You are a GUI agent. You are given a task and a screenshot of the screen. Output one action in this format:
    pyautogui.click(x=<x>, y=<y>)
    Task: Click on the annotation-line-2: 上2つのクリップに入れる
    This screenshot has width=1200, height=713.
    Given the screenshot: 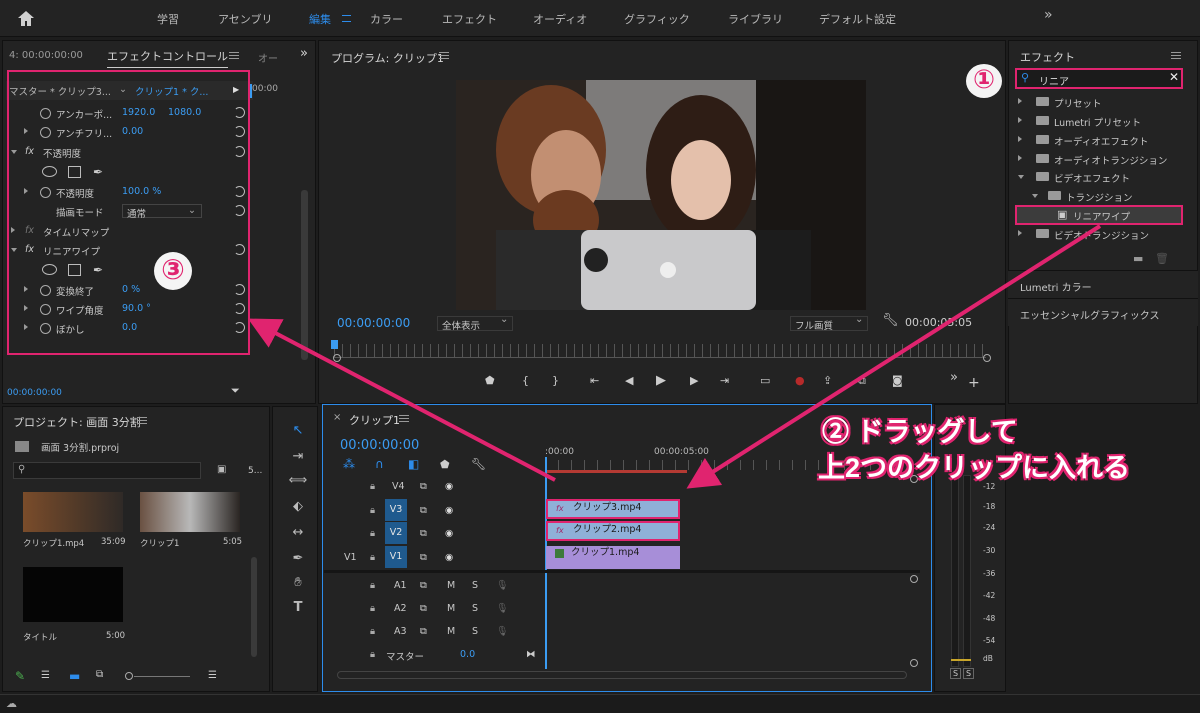 What is the action you would take?
    pyautogui.click(x=974, y=468)
    